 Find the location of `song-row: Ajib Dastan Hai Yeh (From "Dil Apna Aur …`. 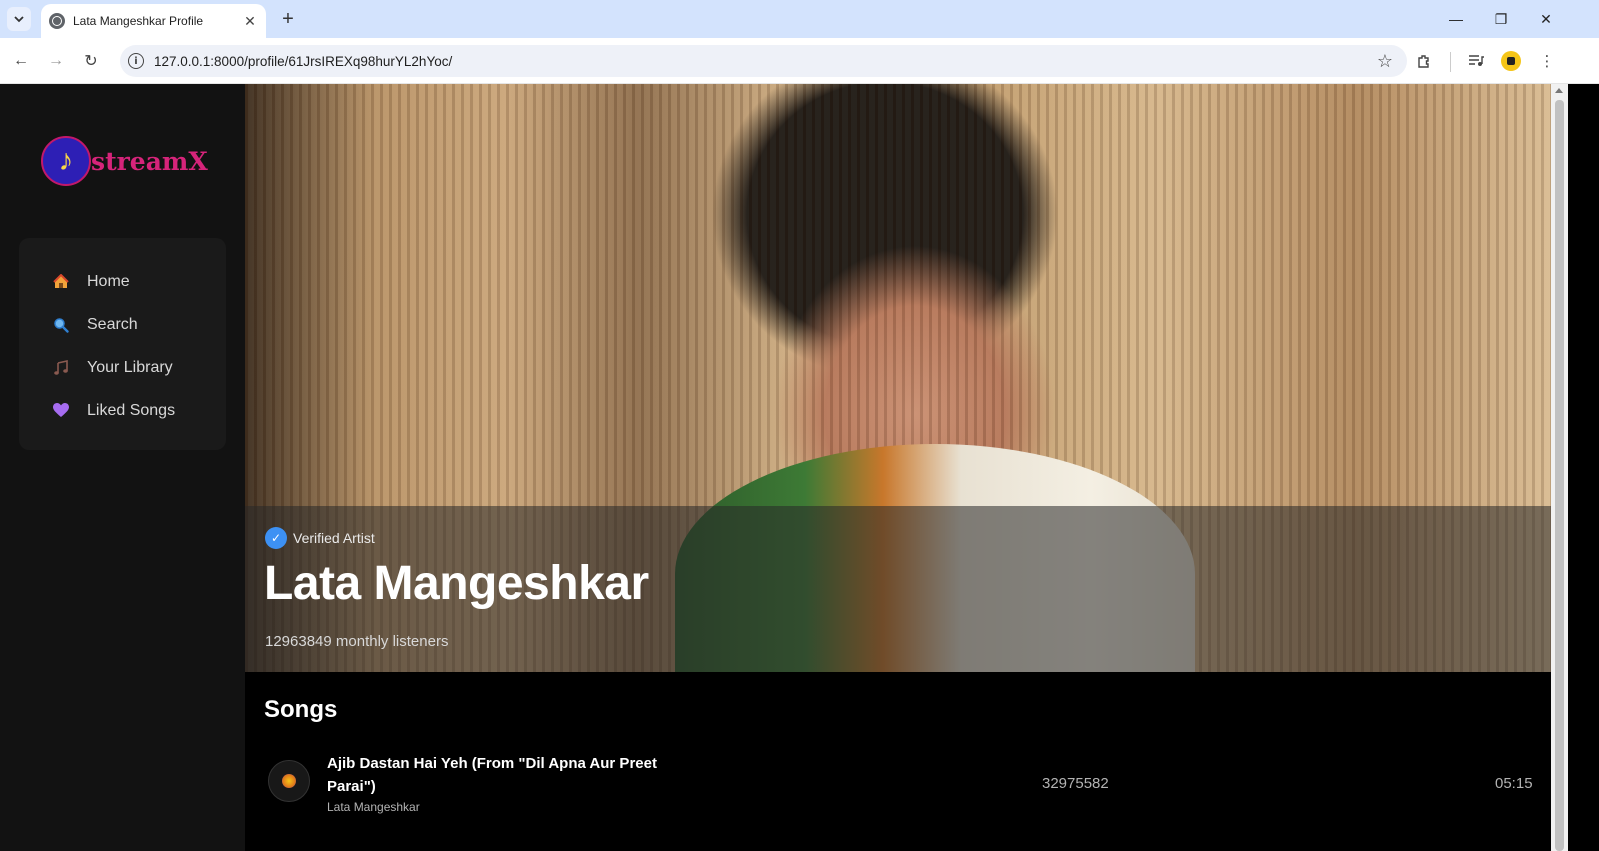

song-row: Ajib Dastan Hai Yeh (From "Dil Apna Aur … is located at coordinates (898, 784).